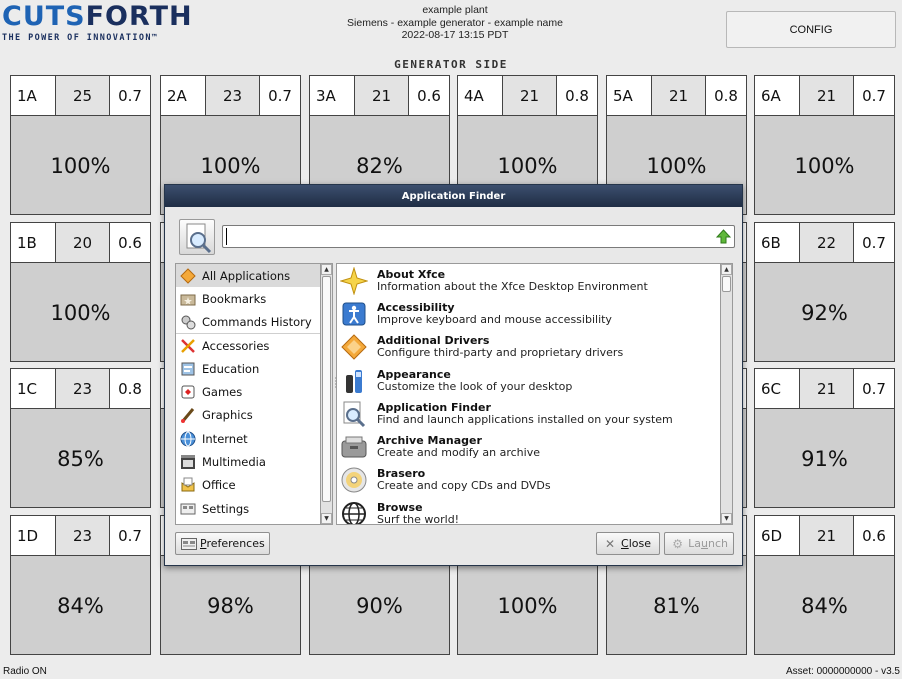  What do you see at coordinates (354, 447) in the screenshot?
I see `archive-manager-icon` at bounding box center [354, 447].